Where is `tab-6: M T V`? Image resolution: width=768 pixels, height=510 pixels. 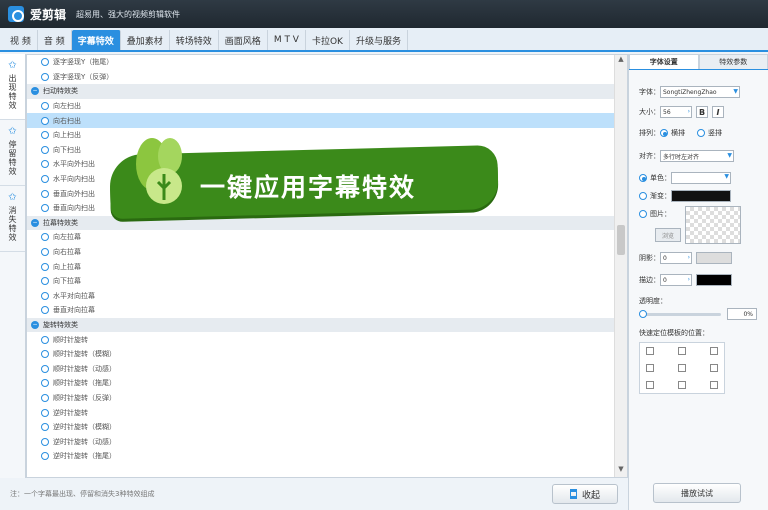 tab-6: M T V is located at coordinates (287, 40).